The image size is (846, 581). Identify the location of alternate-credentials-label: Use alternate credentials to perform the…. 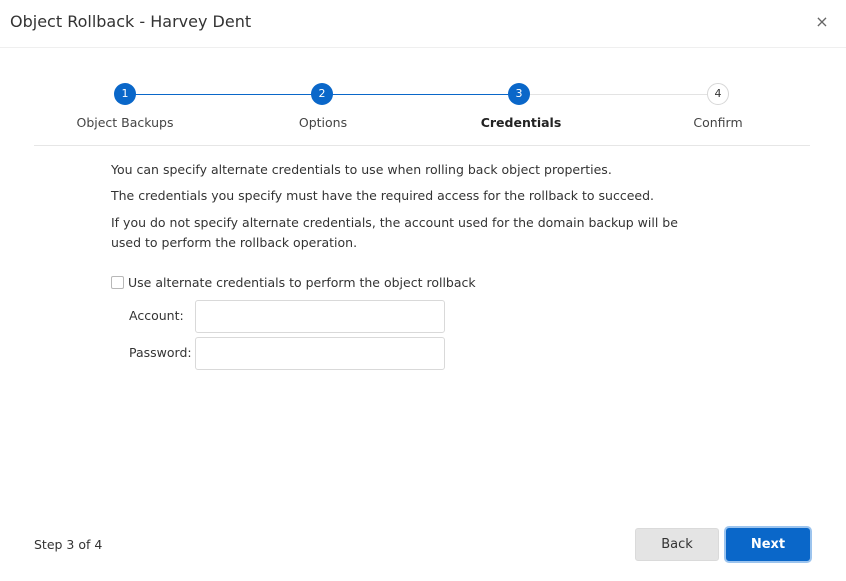
(302, 283).